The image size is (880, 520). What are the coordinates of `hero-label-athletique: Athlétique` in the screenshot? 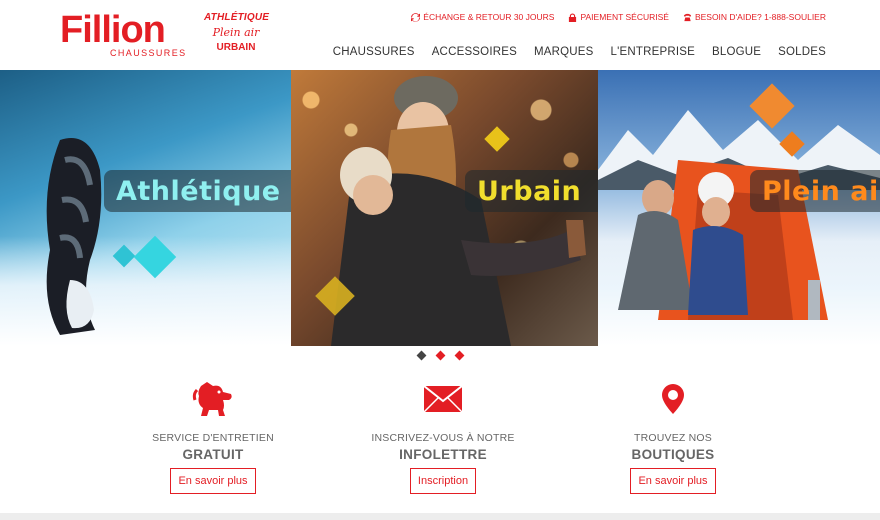 It's located at (198, 191).